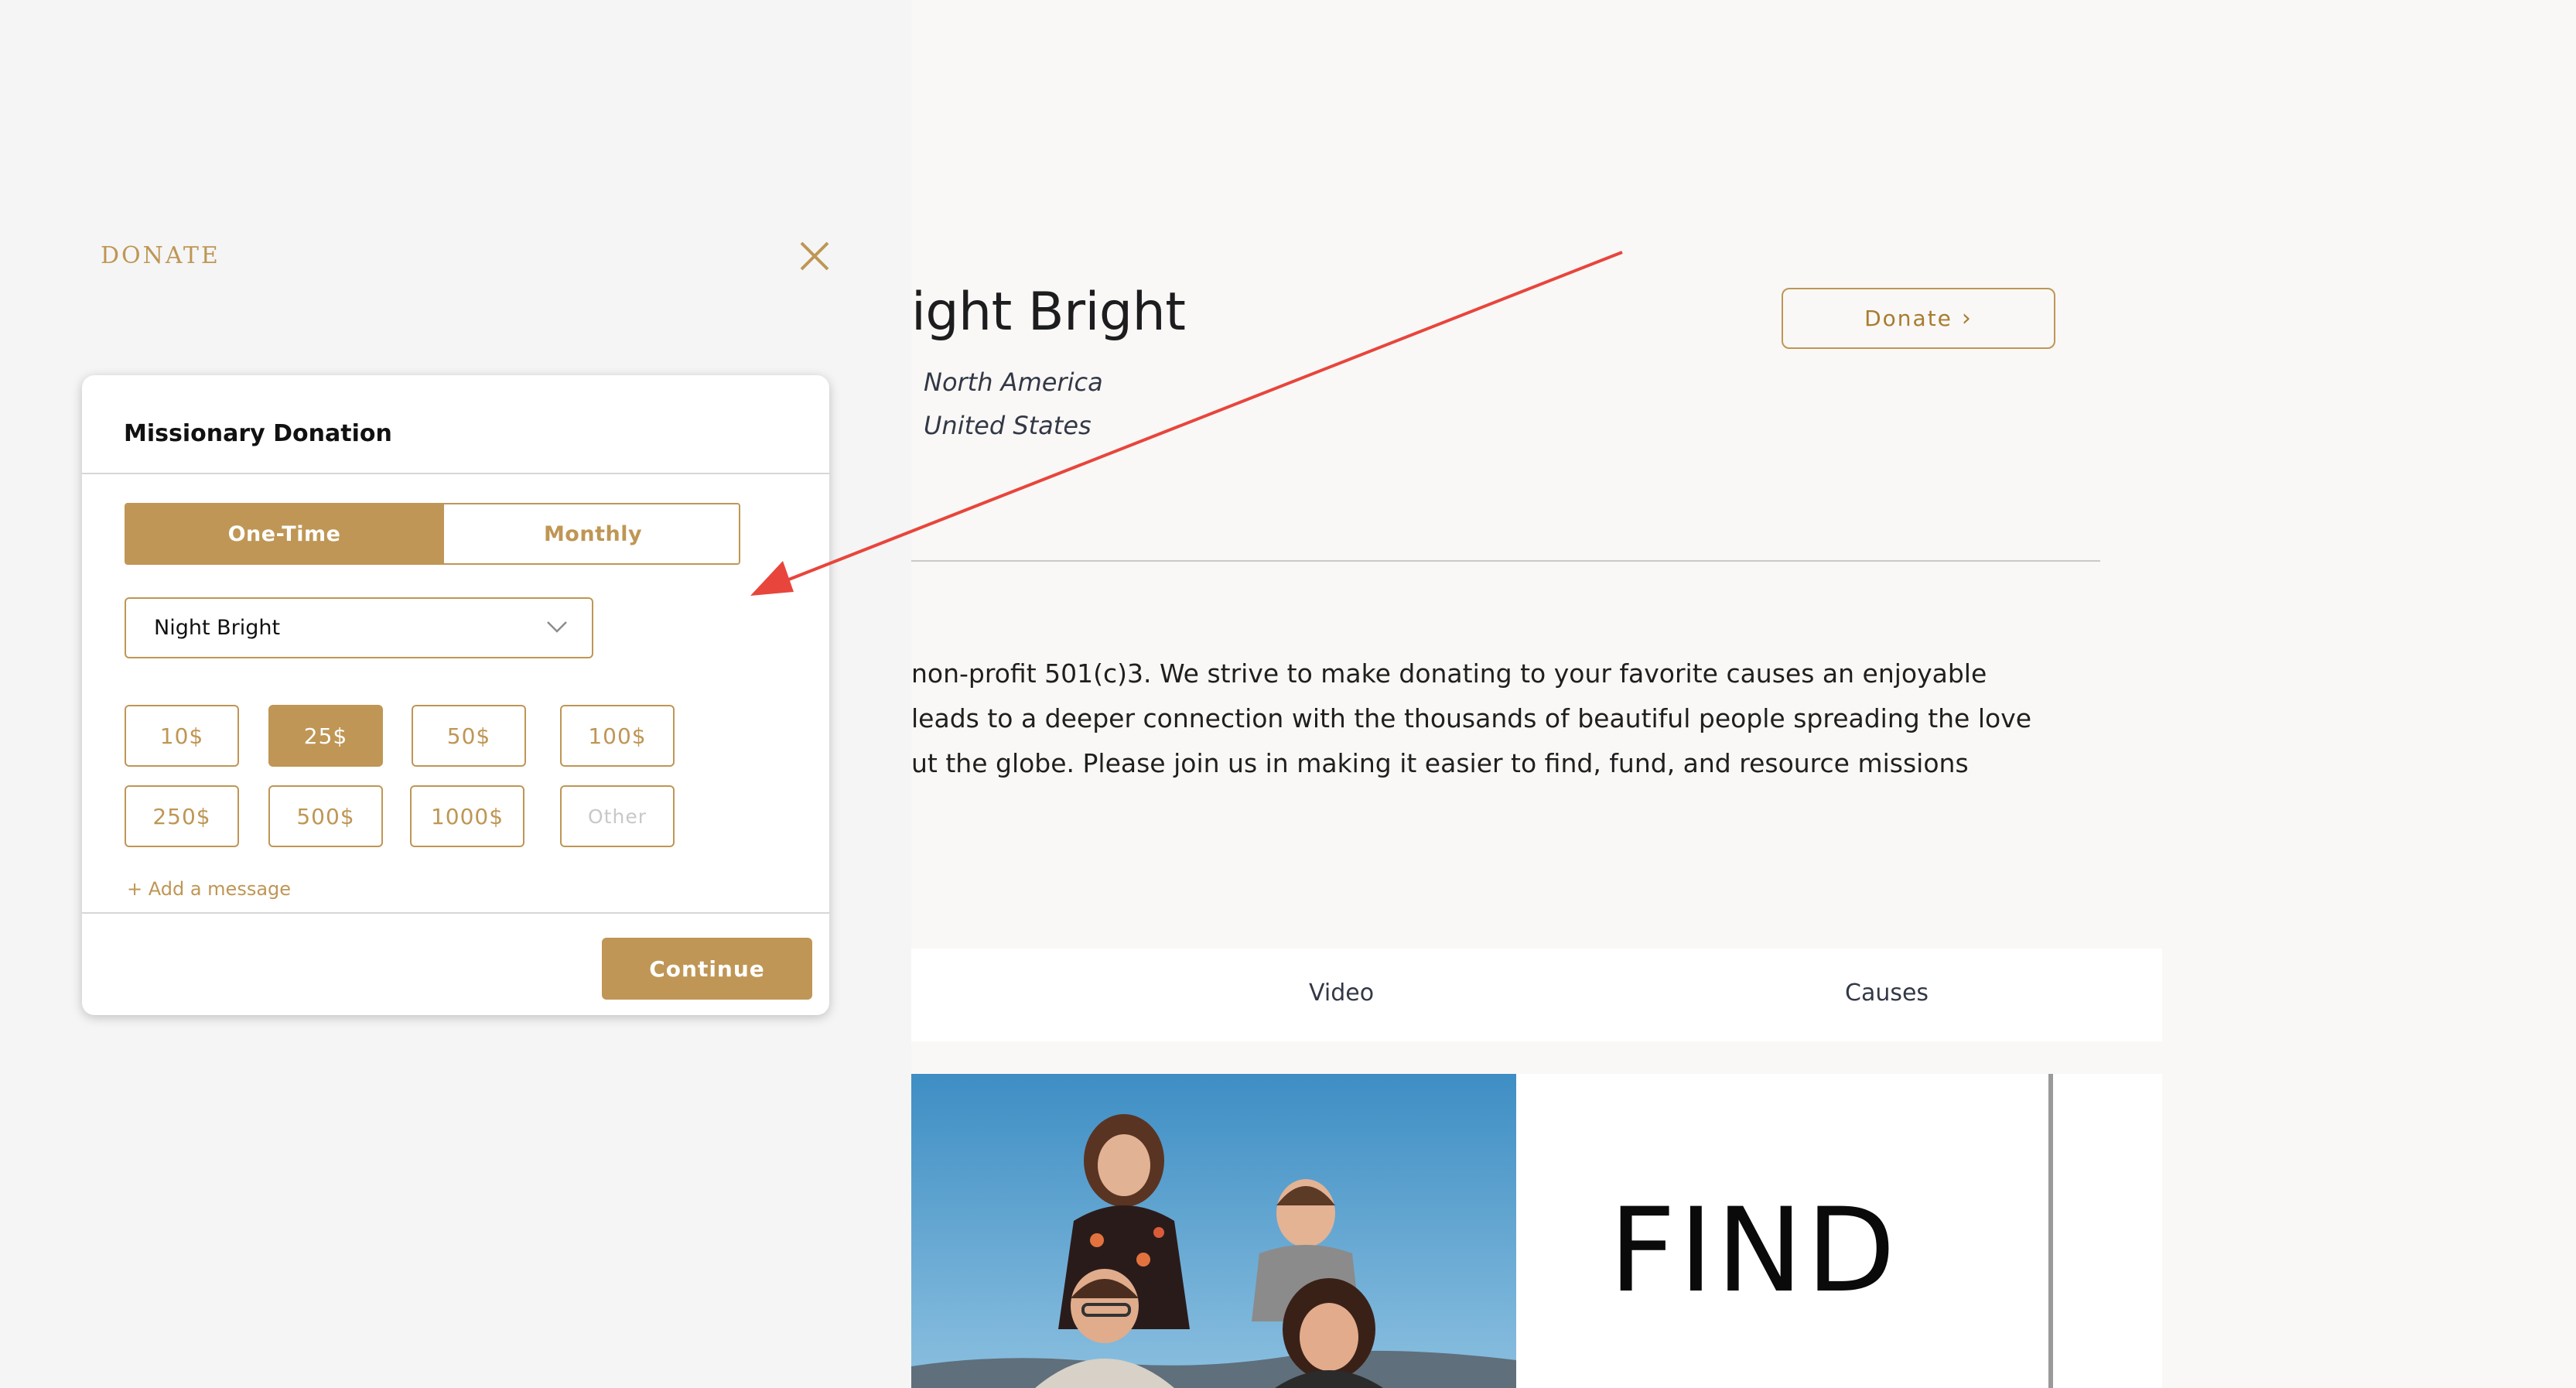  What do you see at coordinates (1013, 382) in the screenshot?
I see `profile-region: North America` at bounding box center [1013, 382].